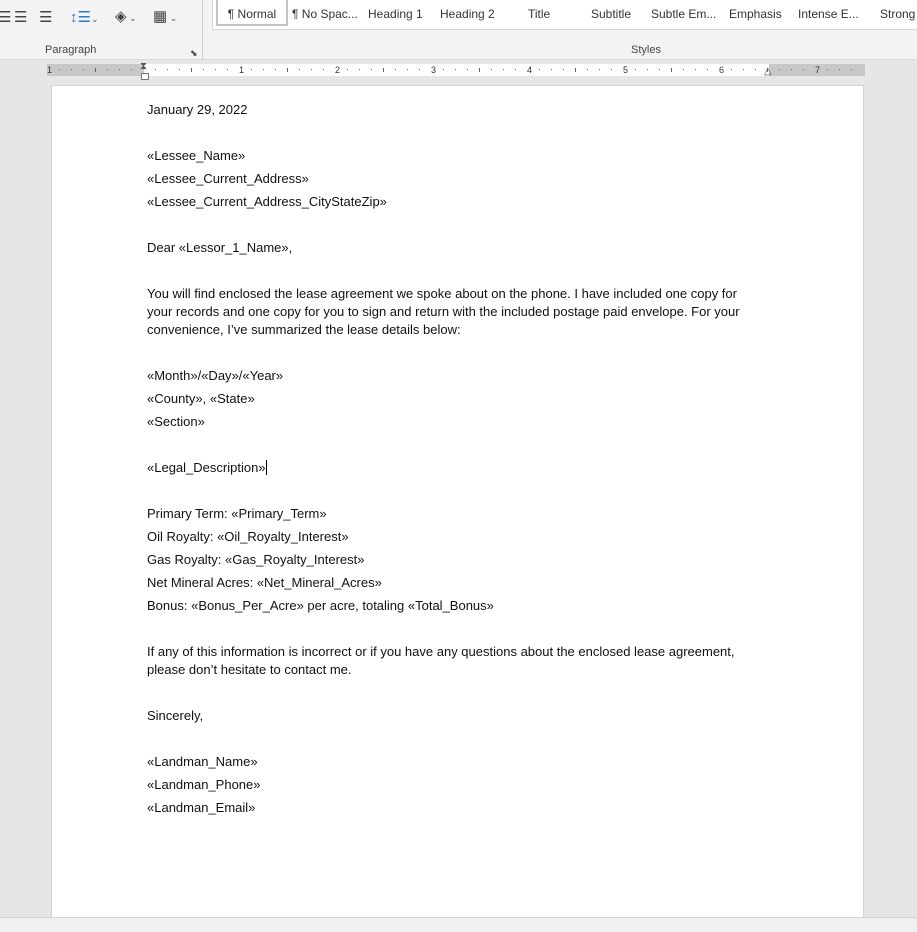  What do you see at coordinates (462, 468) in the screenshot?
I see `legal-description-line: «Legal_Description»` at bounding box center [462, 468].